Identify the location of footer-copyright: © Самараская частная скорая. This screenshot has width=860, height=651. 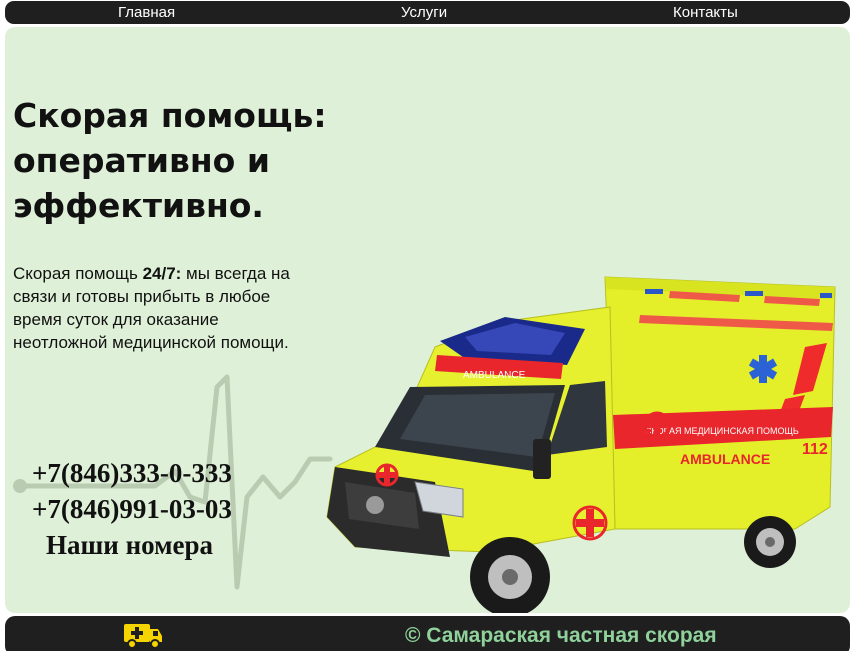
(561, 635).